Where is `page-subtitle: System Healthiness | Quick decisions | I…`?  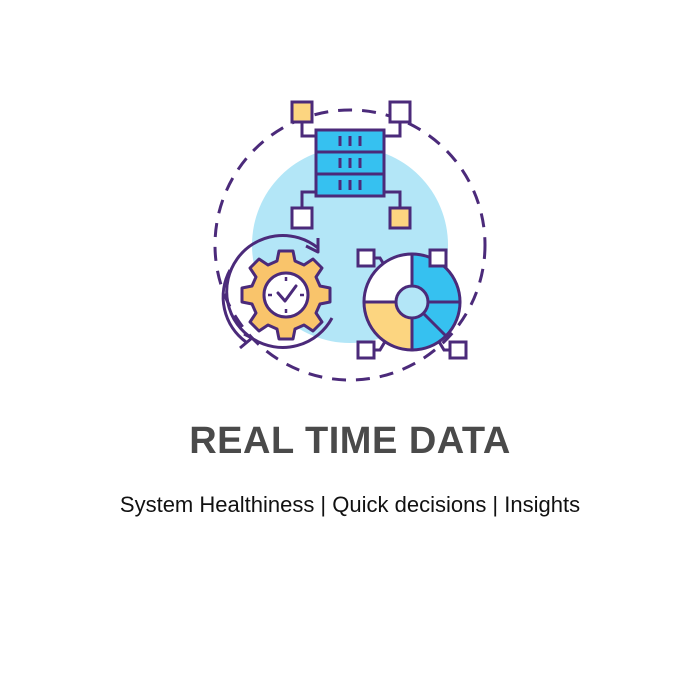 page-subtitle: System Healthiness | Quick decisions | I… is located at coordinates (350, 504).